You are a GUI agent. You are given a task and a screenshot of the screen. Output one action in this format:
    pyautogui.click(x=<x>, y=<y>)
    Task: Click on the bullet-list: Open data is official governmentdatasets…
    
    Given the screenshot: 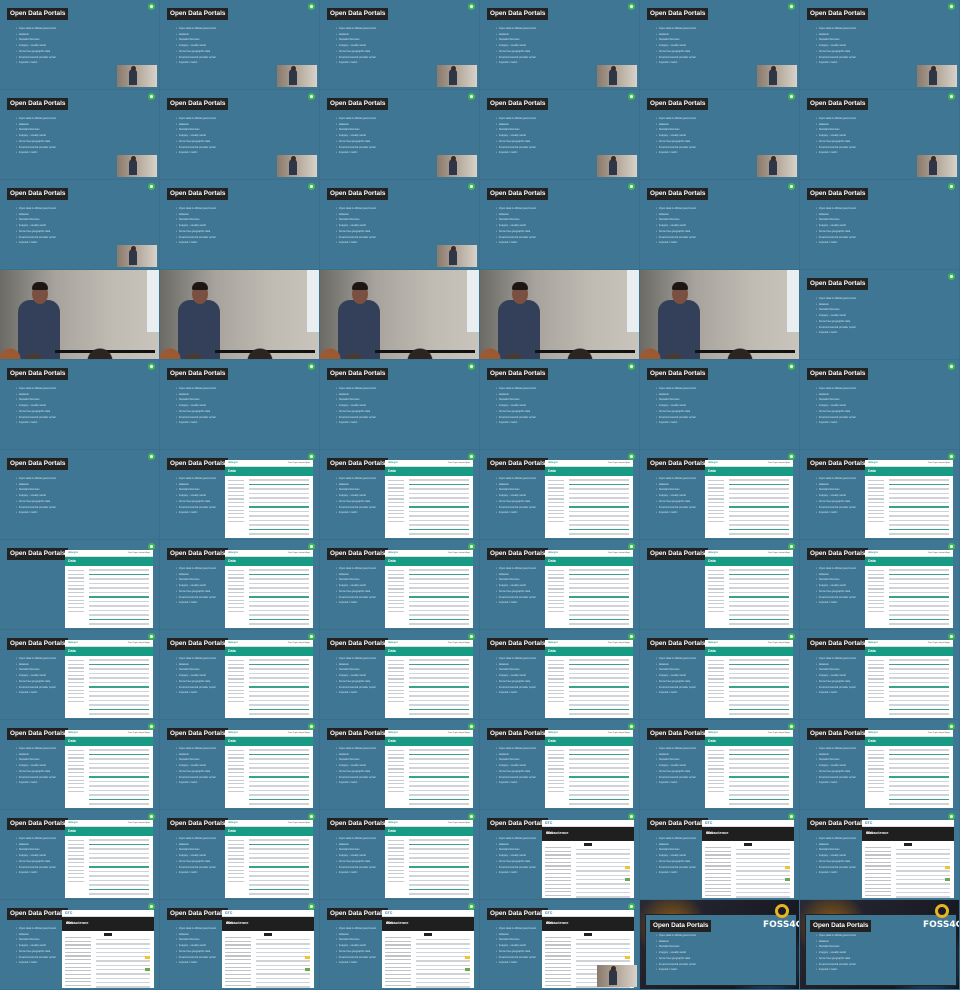 What is the action you would take?
    pyautogui.click(x=836, y=766)
    